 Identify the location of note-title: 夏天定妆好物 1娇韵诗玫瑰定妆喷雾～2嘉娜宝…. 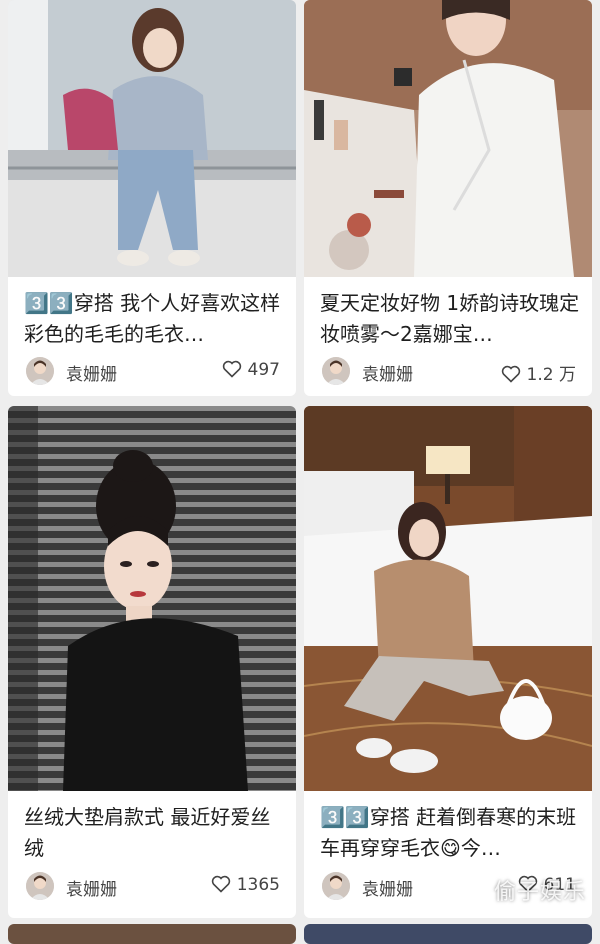
(451, 319).